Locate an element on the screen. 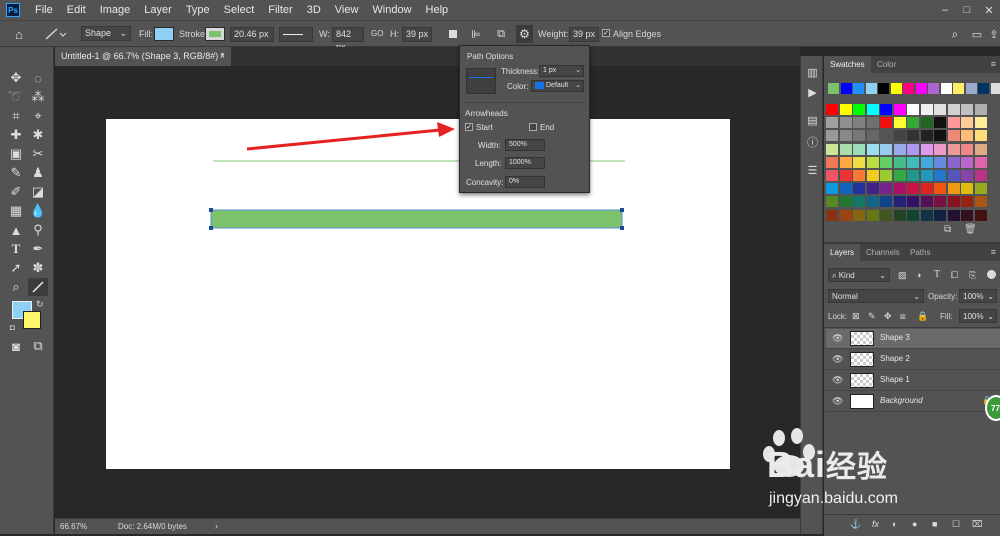  arrow-width-field: 500% is located at coordinates (525, 145).